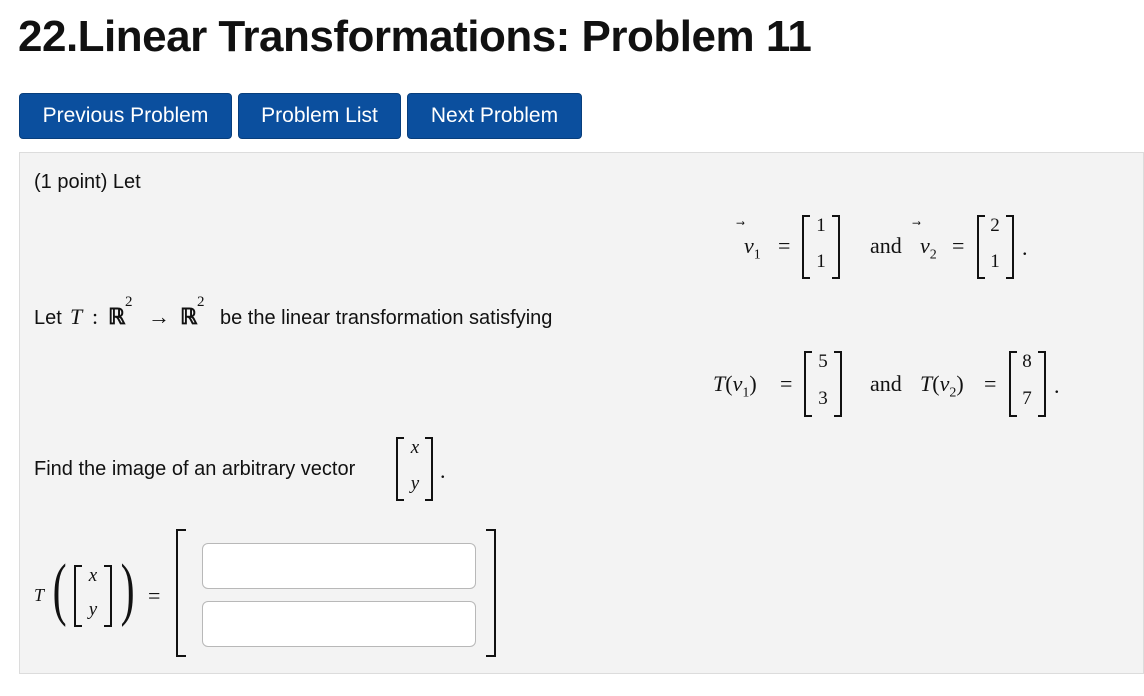  I want to click on t-v2-equals: =, so click(990, 383).